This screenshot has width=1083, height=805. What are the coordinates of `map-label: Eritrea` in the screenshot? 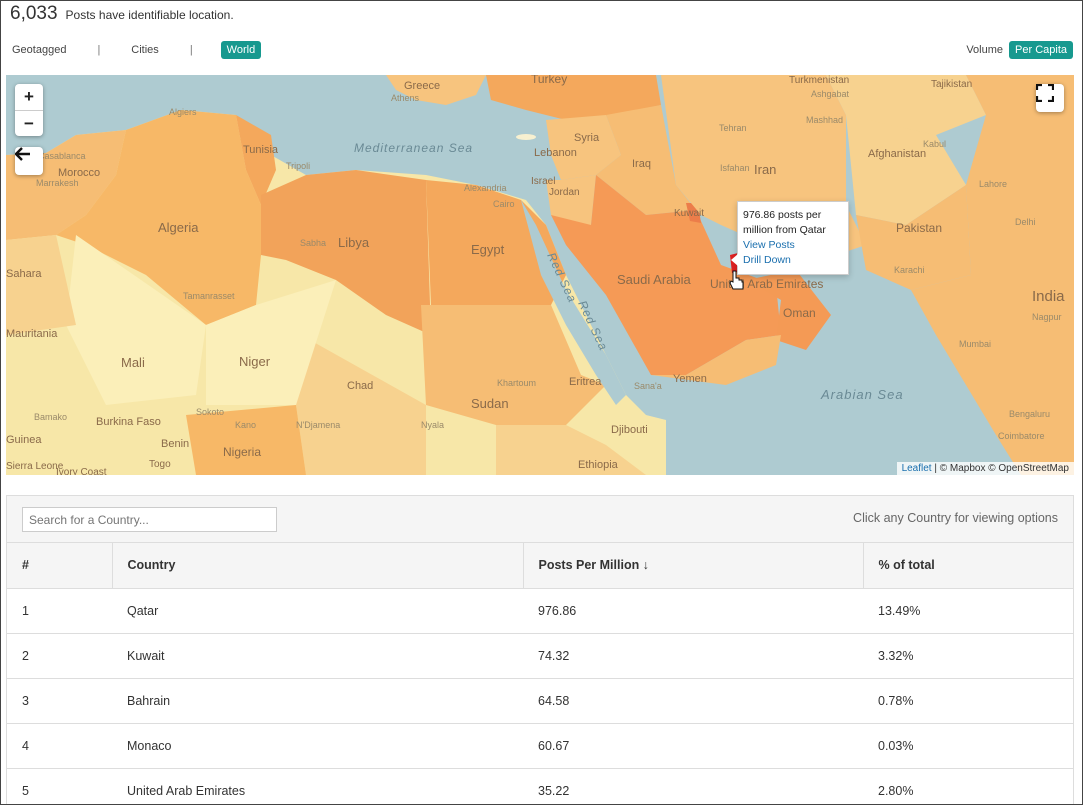 It's located at (585, 382).